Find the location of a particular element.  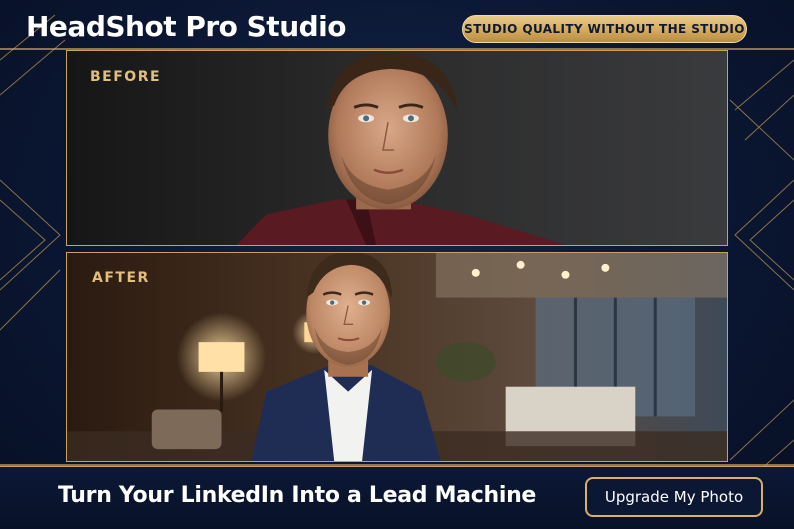

tagline-text: STUDIO QUALITY WITHOUT THE STUDIO is located at coordinates (604, 29).